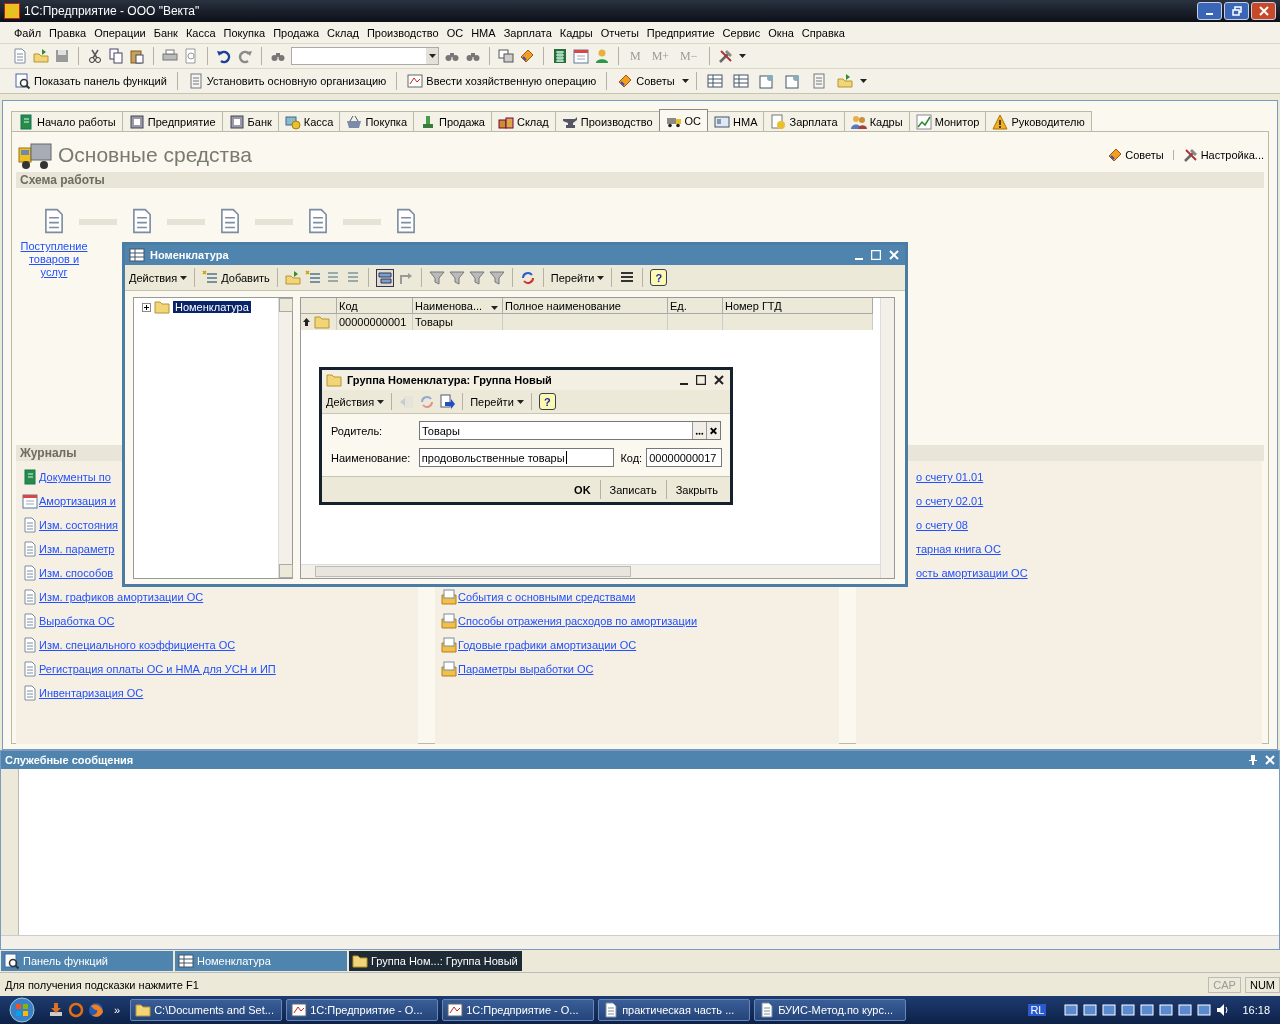 This screenshot has width=1280, height=1024. What do you see at coordinates (87, 961) in the screenshot?
I see `window-tab: Панель функций` at bounding box center [87, 961].